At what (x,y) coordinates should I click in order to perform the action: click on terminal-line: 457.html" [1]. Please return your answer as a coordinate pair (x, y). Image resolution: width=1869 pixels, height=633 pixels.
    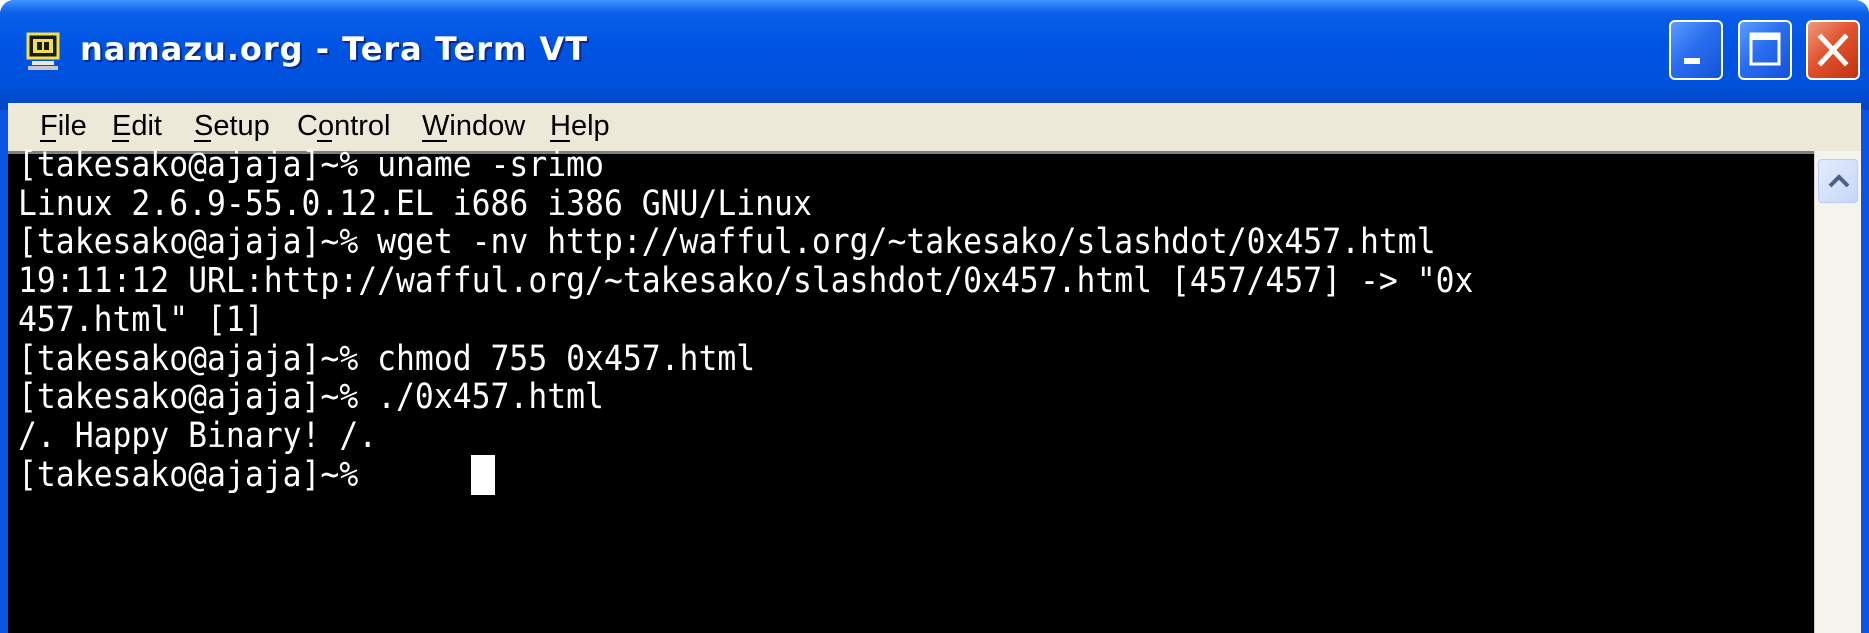
    Looking at the image, I should click on (141, 320).